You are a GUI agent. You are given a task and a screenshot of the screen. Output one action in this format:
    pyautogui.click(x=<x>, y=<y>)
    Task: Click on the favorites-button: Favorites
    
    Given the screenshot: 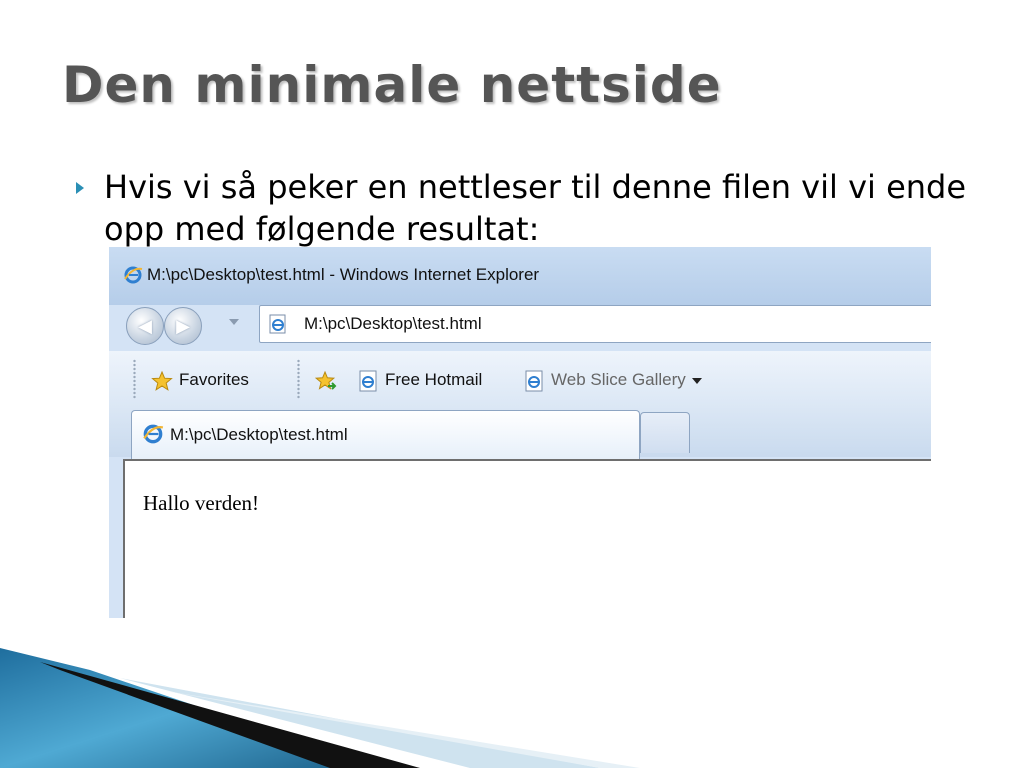 What is the action you would take?
    pyautogui.click(x=200, y=380)
    